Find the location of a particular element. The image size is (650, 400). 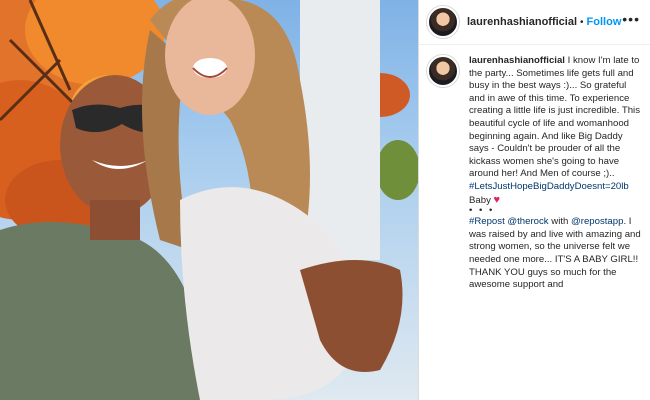

caption-text-2: Baby is located at coordinates (480, 200).